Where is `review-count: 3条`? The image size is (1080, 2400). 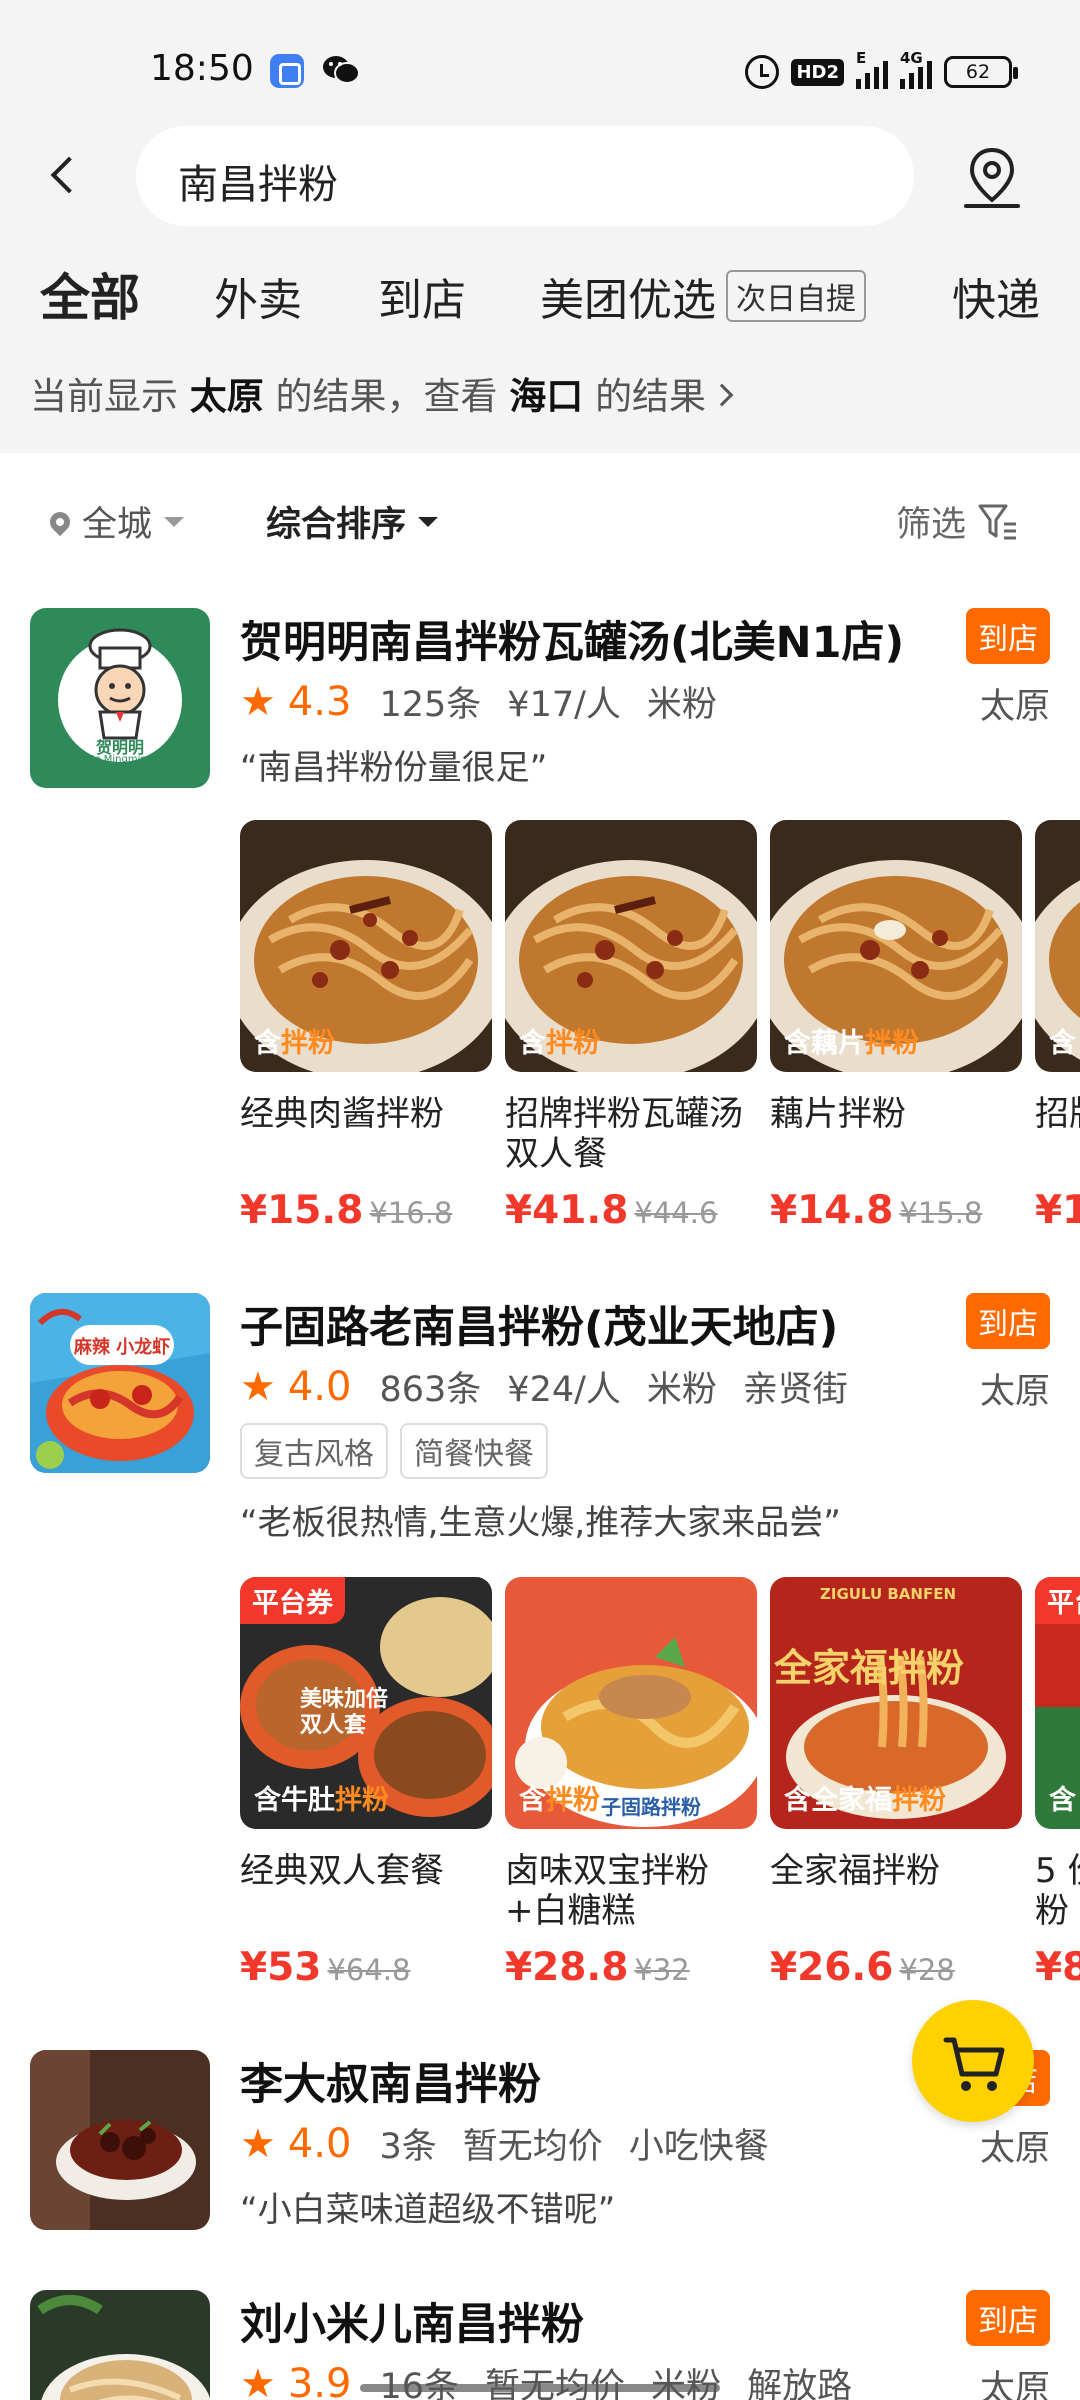
review-count: 3条 is located at coordinates (408, 2147).